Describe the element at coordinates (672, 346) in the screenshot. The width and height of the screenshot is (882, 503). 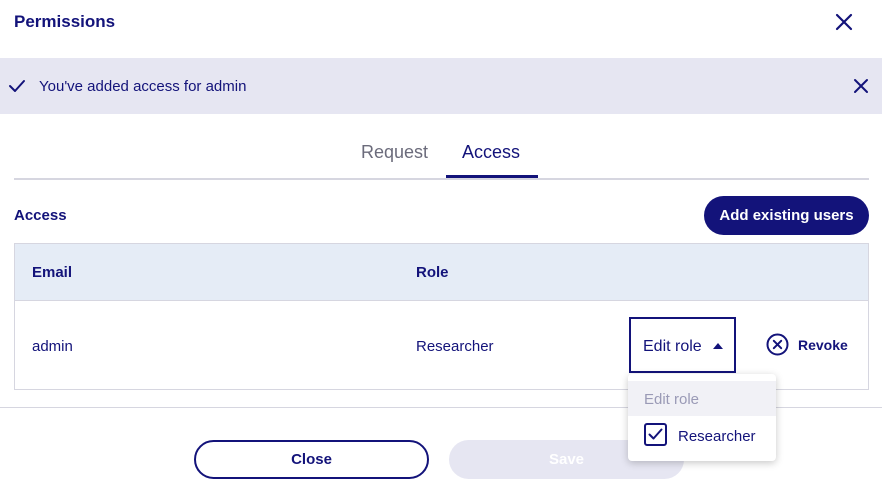
I see `edit-role-label: Edit role` at that location.